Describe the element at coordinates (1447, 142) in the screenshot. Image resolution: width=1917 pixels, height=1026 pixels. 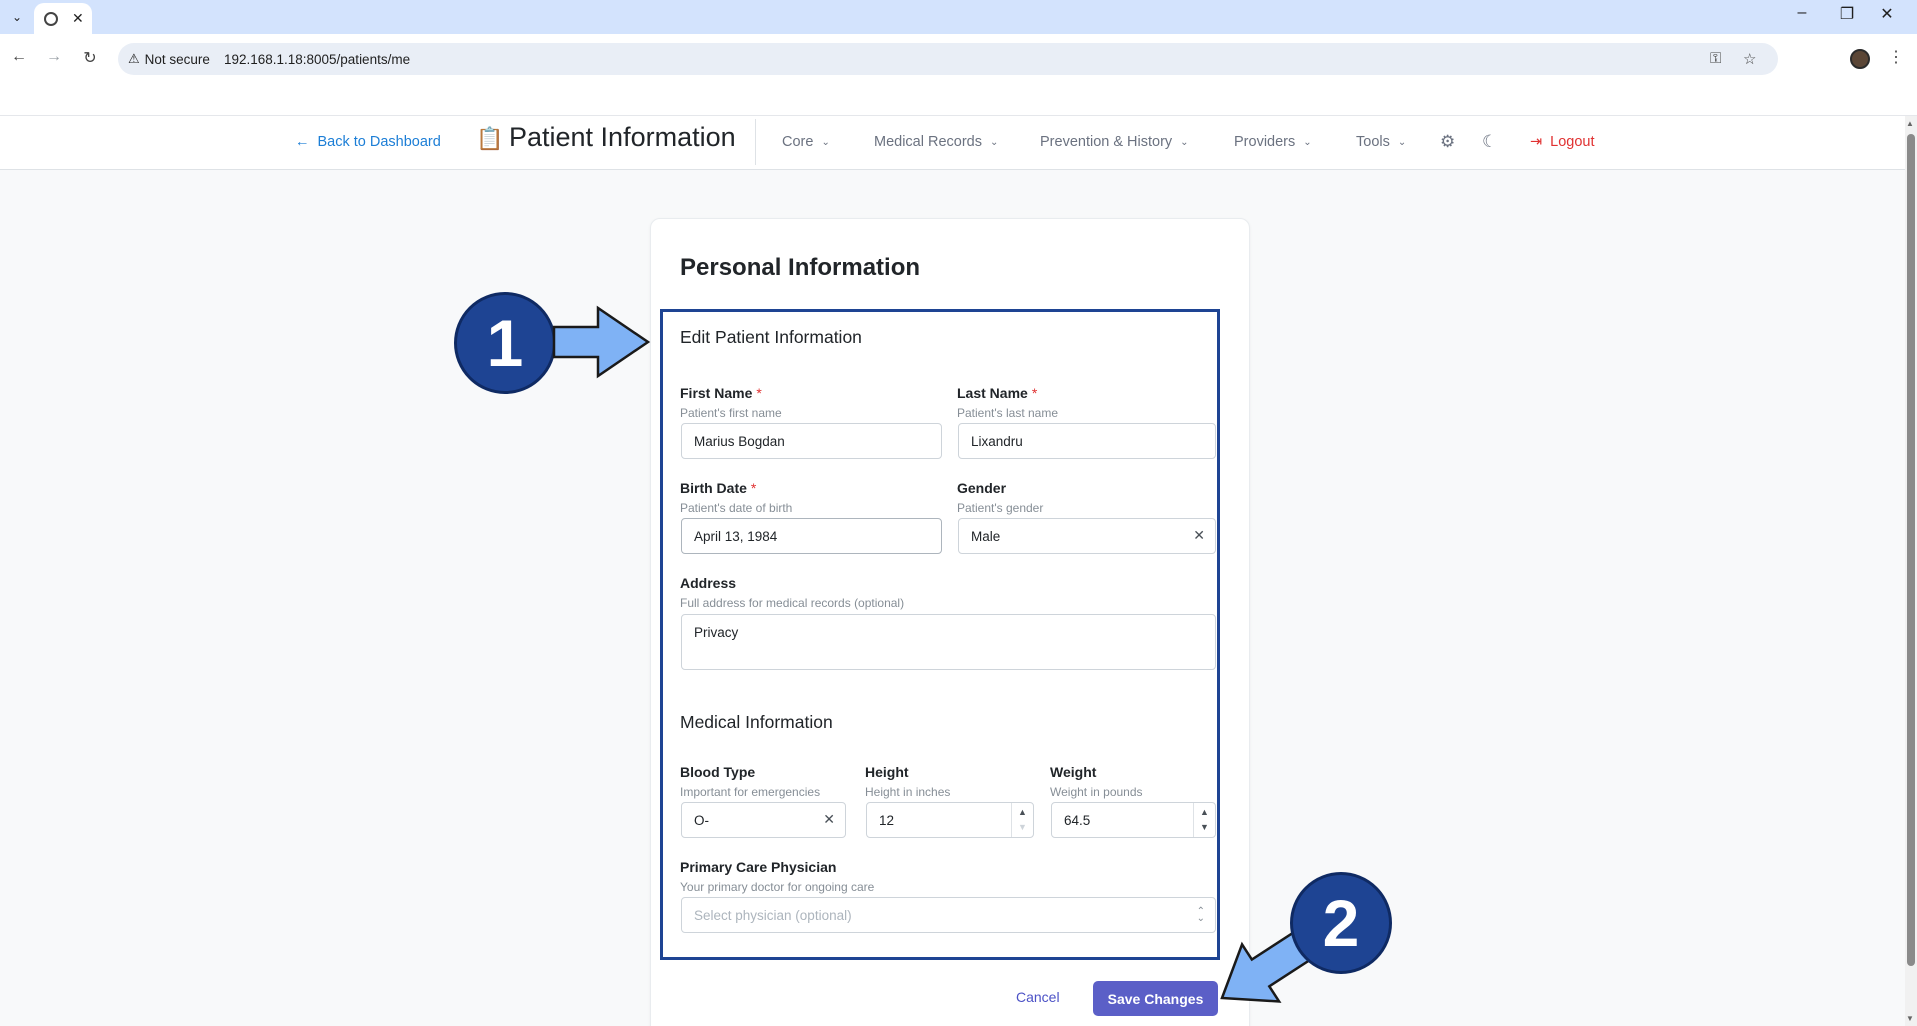
I see `gear-icon: ⚙` at that location.